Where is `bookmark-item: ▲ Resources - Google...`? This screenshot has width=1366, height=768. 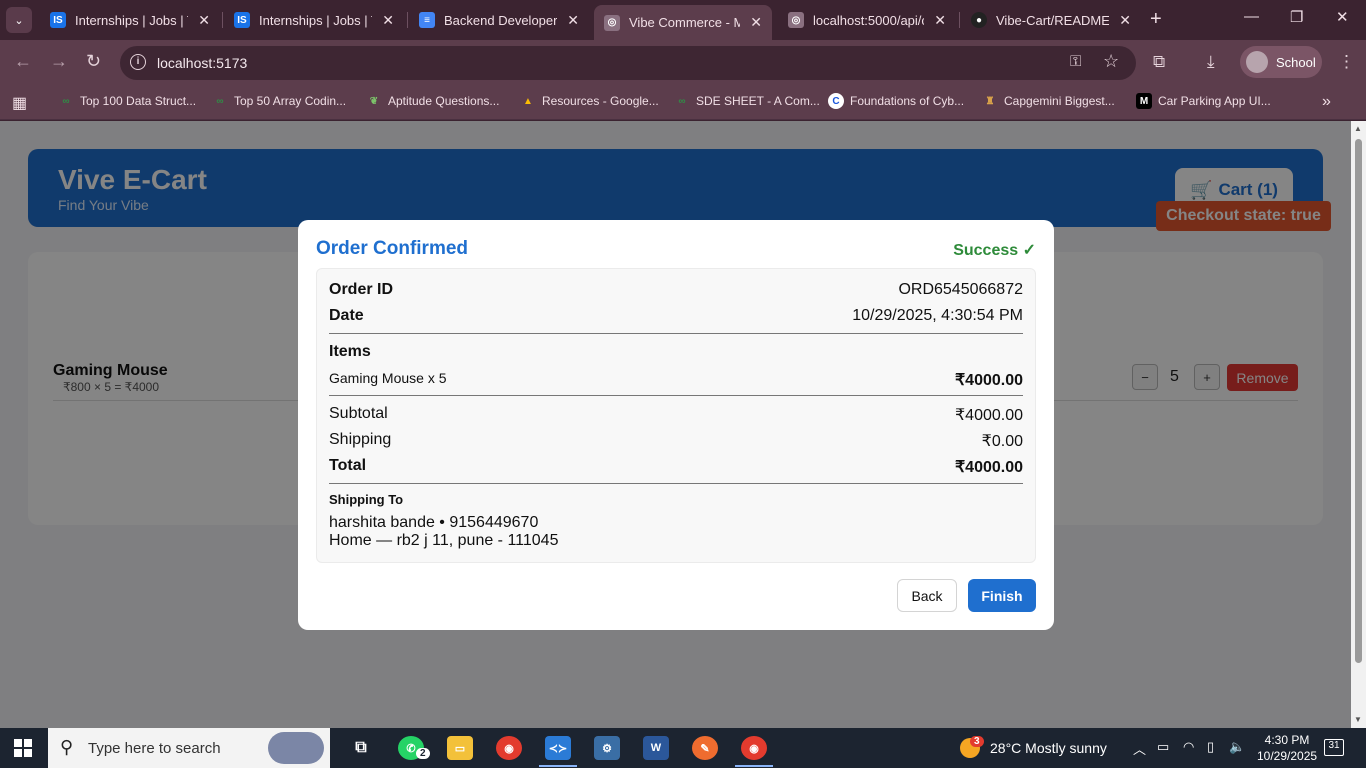 bookmark-item: ▲ Resources - Google... is located at coordinates (589, 101).